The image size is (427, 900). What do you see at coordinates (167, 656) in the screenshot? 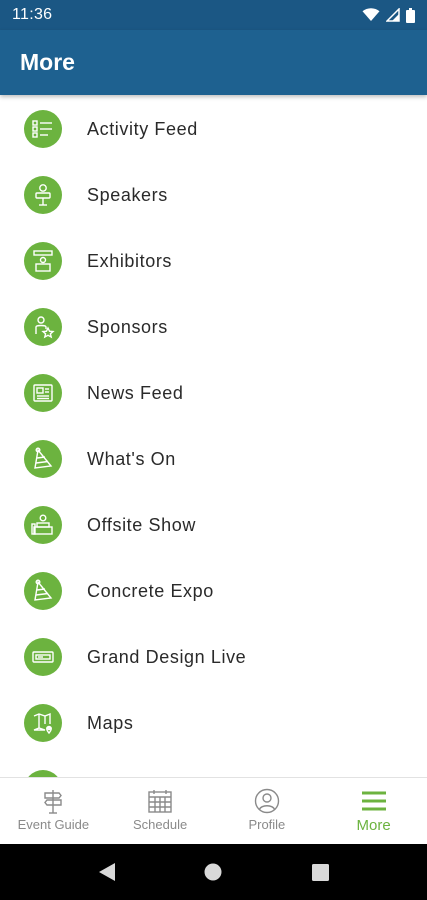
I see `menu-item-label: Grand Design Live` at bounding box center [167, 656].